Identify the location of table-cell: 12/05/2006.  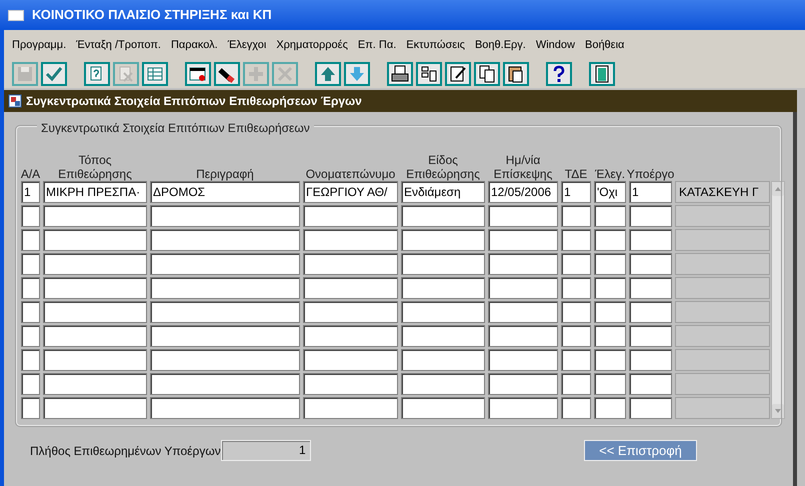
(523, 192).